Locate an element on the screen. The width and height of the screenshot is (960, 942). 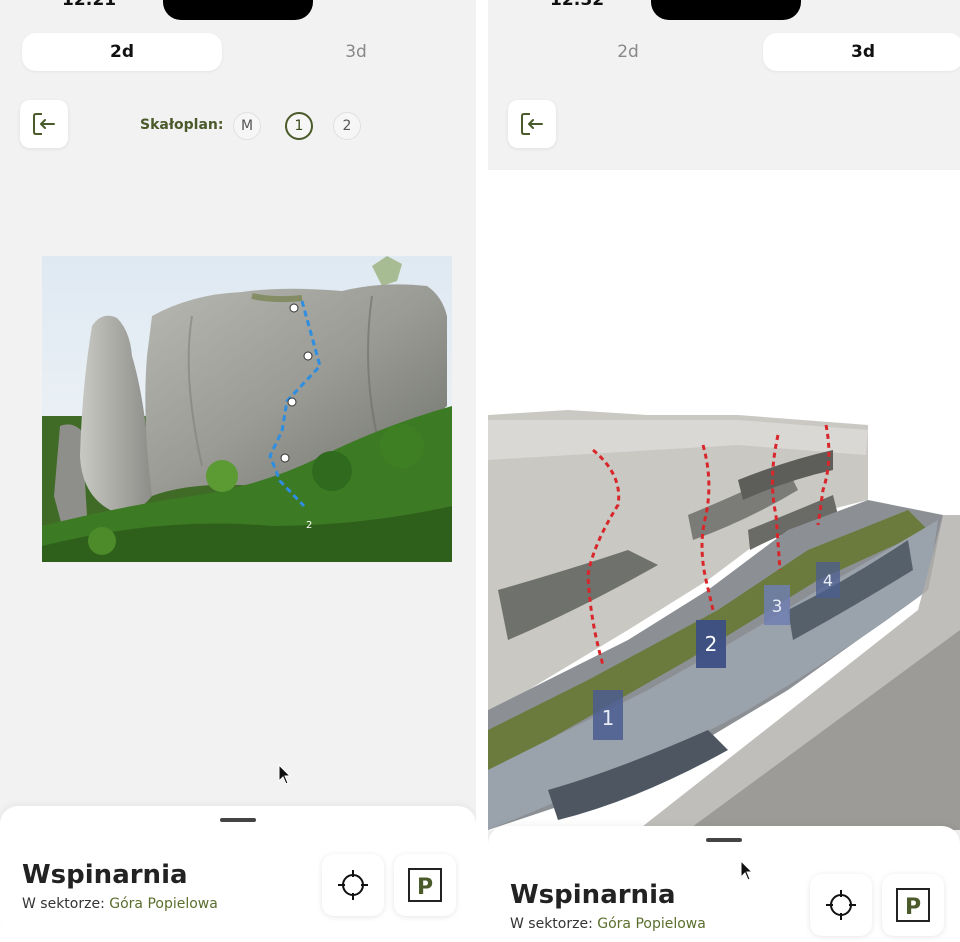
status-bar: 12:21 is located at coordinates (238, 11).